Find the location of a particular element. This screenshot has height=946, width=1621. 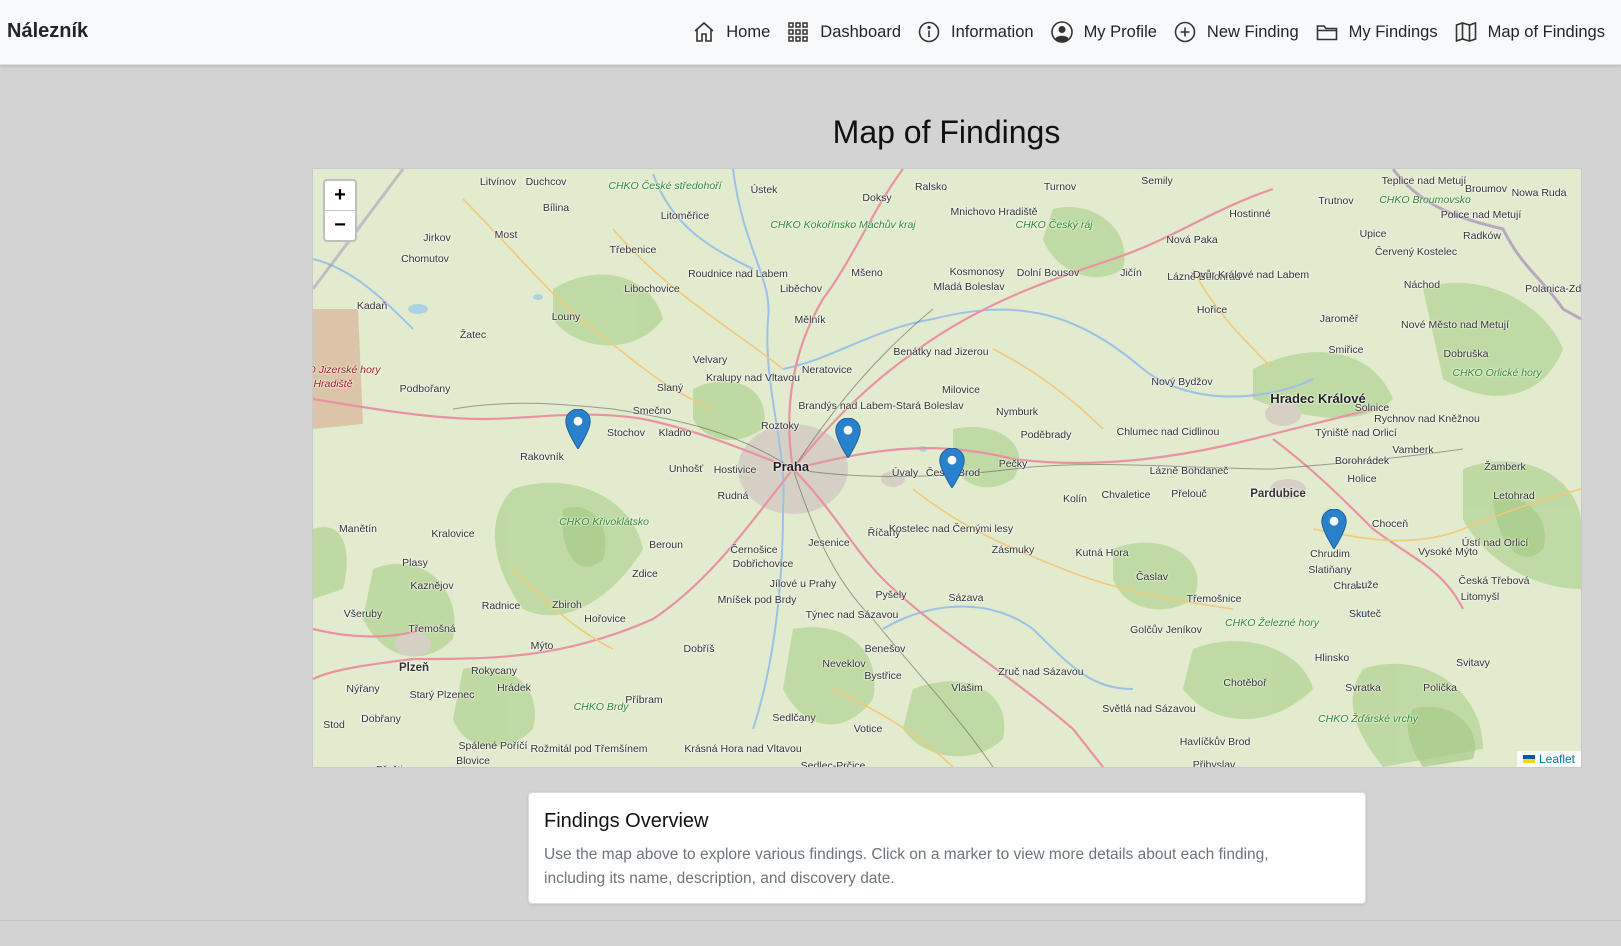

map-place-label: Kralupy nad Vltavou is located at coordinates (753, 378).